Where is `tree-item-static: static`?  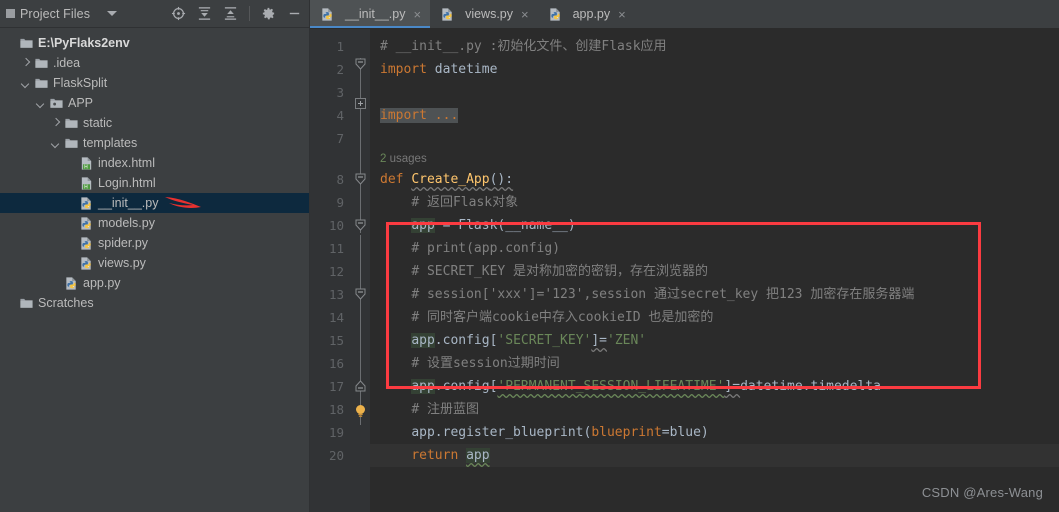
tree-item-static: static is located at coordinates (155, 123).